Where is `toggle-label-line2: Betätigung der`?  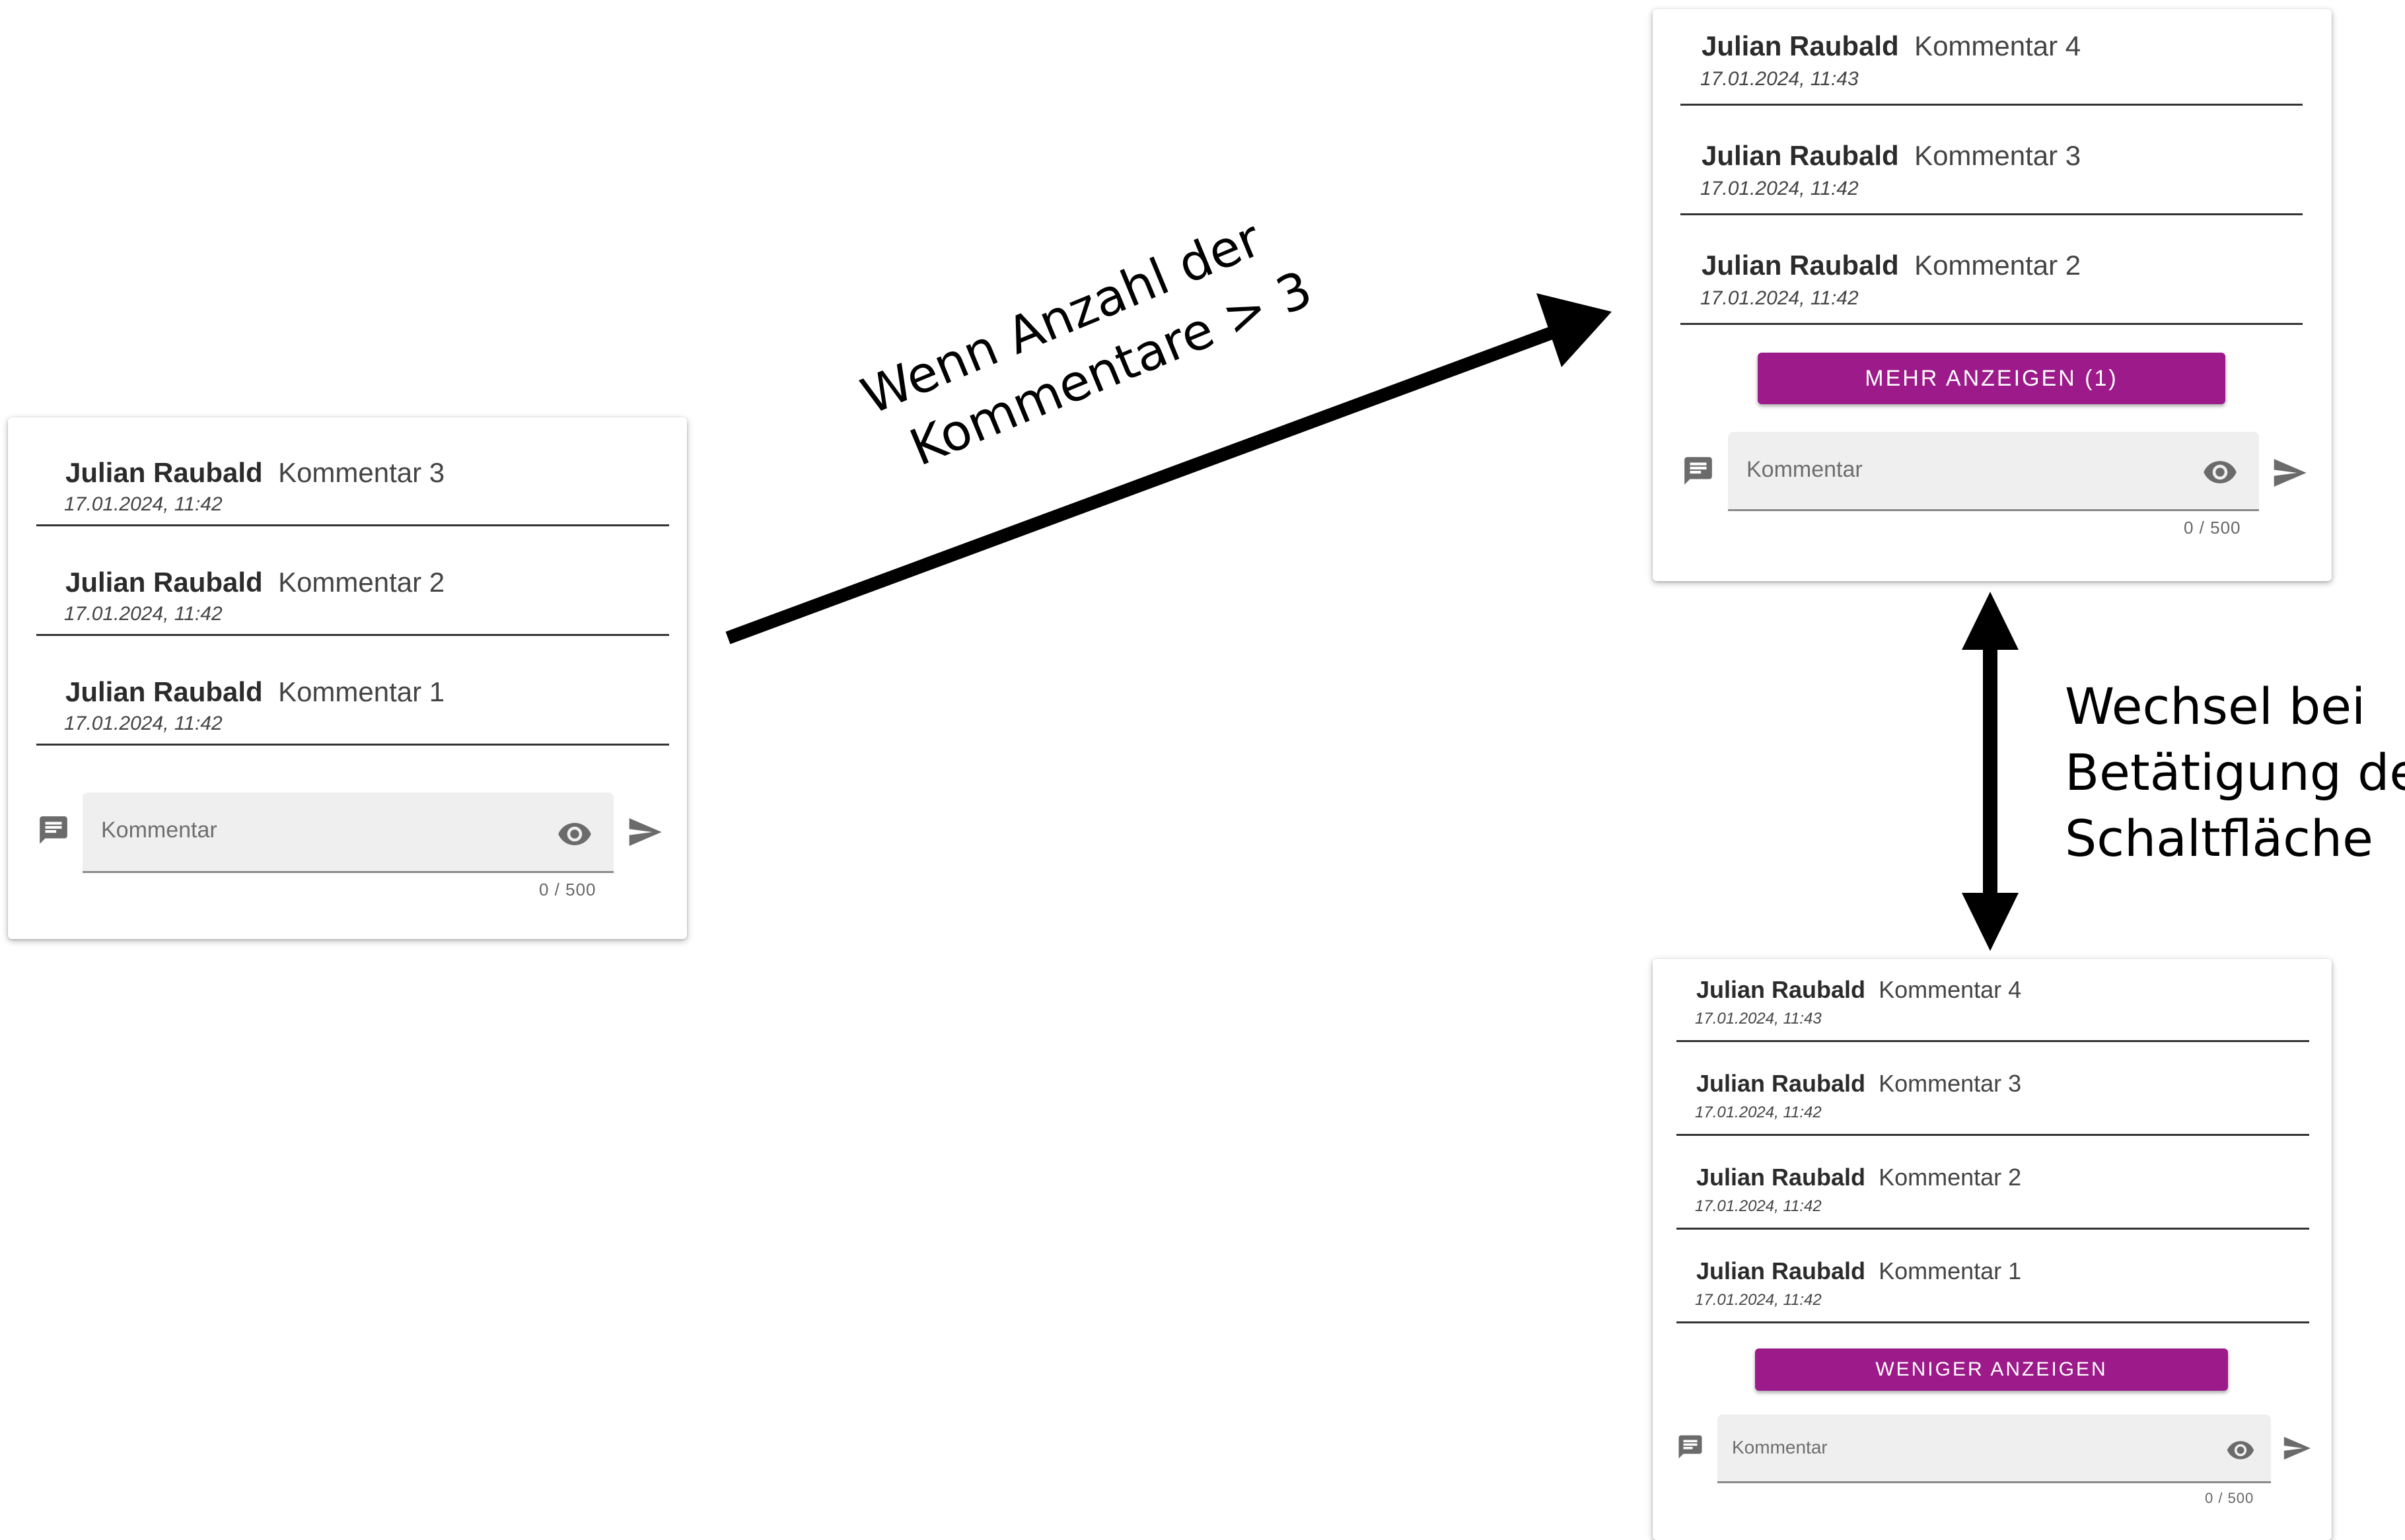 toggle-label-line2: Betätigung der is located at coordinates (2235, 772).